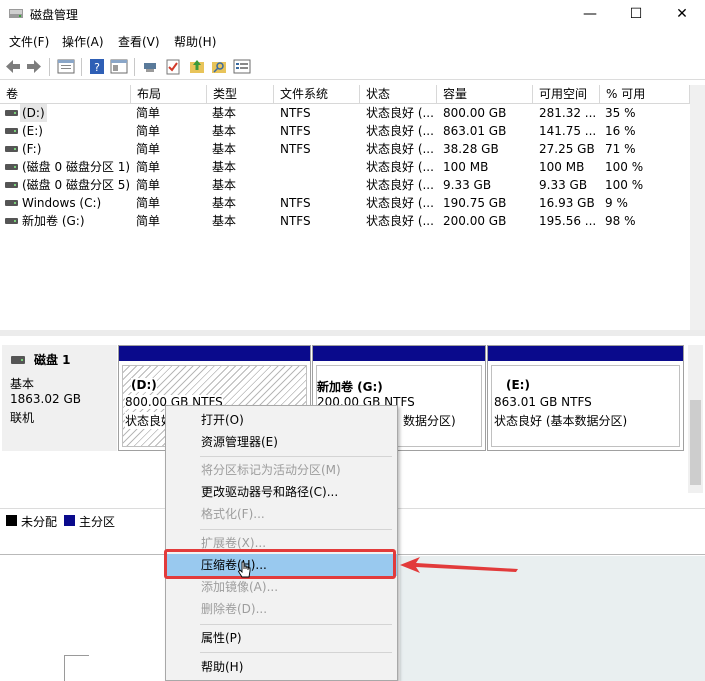 The image size is (705, 681). I want to click on cell-capacity: 200.00 GB, so click(475, 221).